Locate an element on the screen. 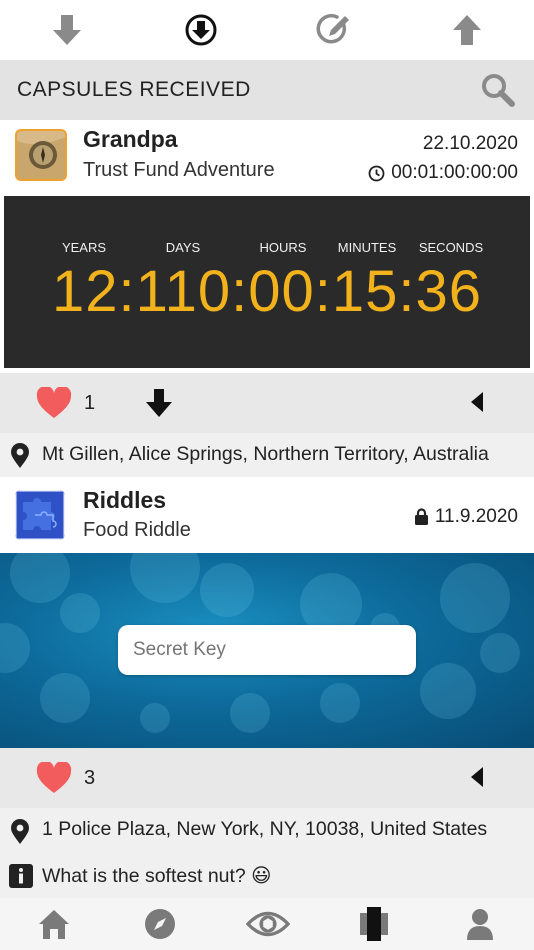 The height and width of the screenshot is (950, 534). capsule-subject: Food Riddle is located at coordinates (137, 530).